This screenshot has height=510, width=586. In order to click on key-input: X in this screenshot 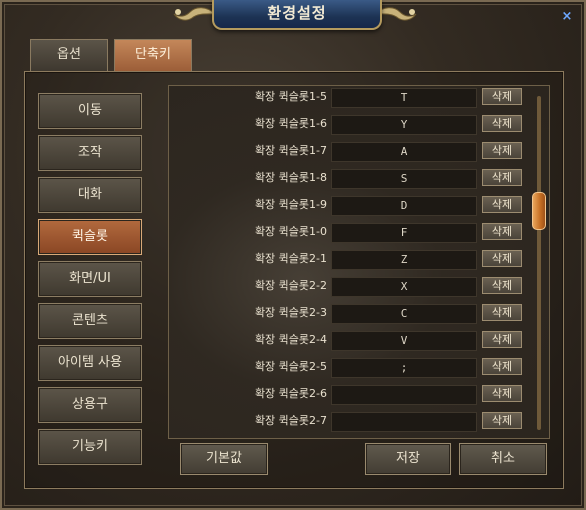, I will do `click(404, 287)`.